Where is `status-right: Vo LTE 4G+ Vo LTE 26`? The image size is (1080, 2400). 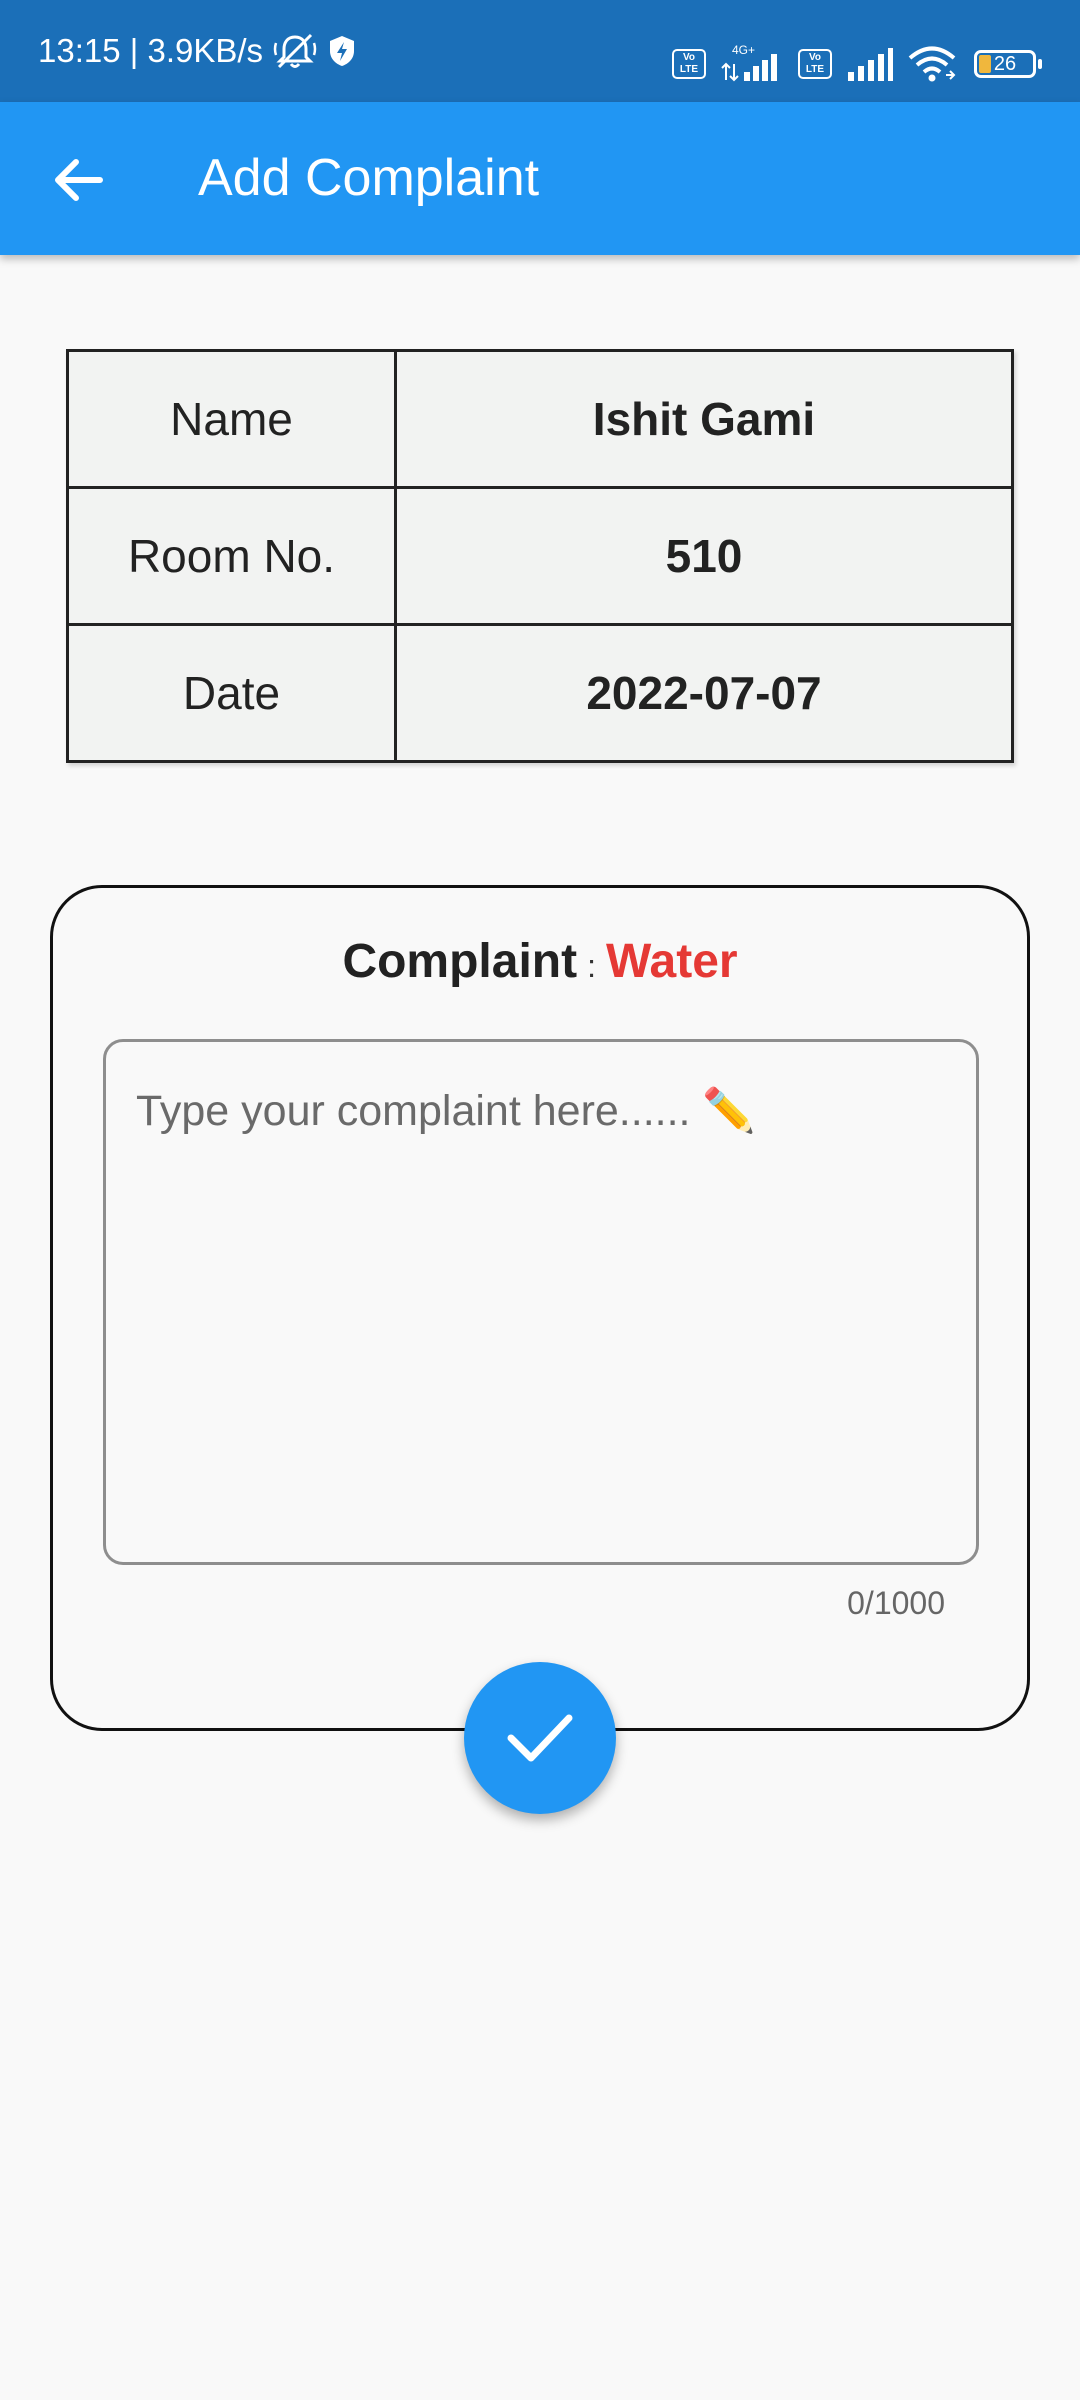 status-right: Vo LTE 4G+ Vo LTE 26 is located at coordinates (857, 64).